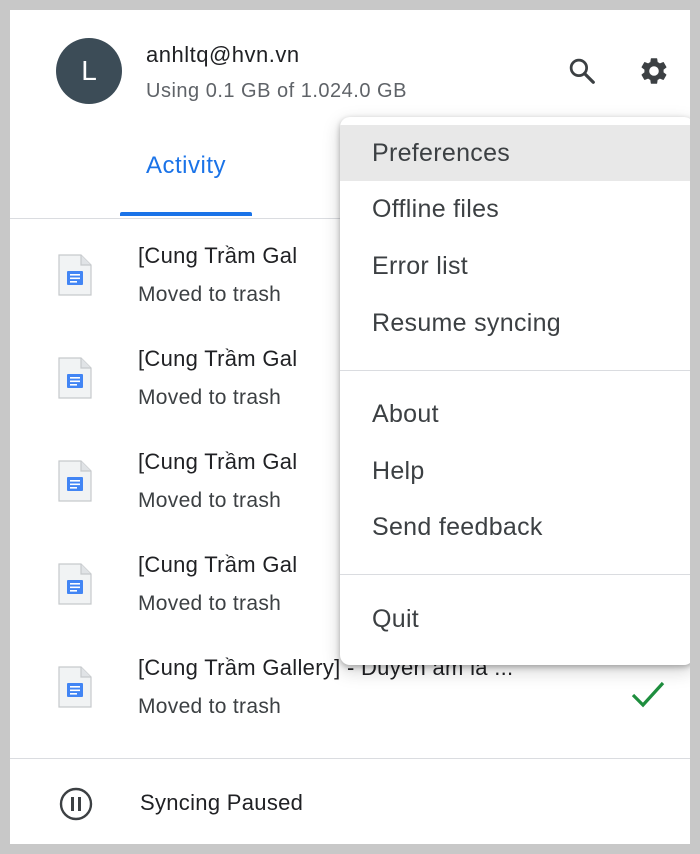  Describe the element at coordinates (276, 91) in the screenshot. I see `storage-usage: Using 0.1 GB of 1.024.0 GB` at that location.